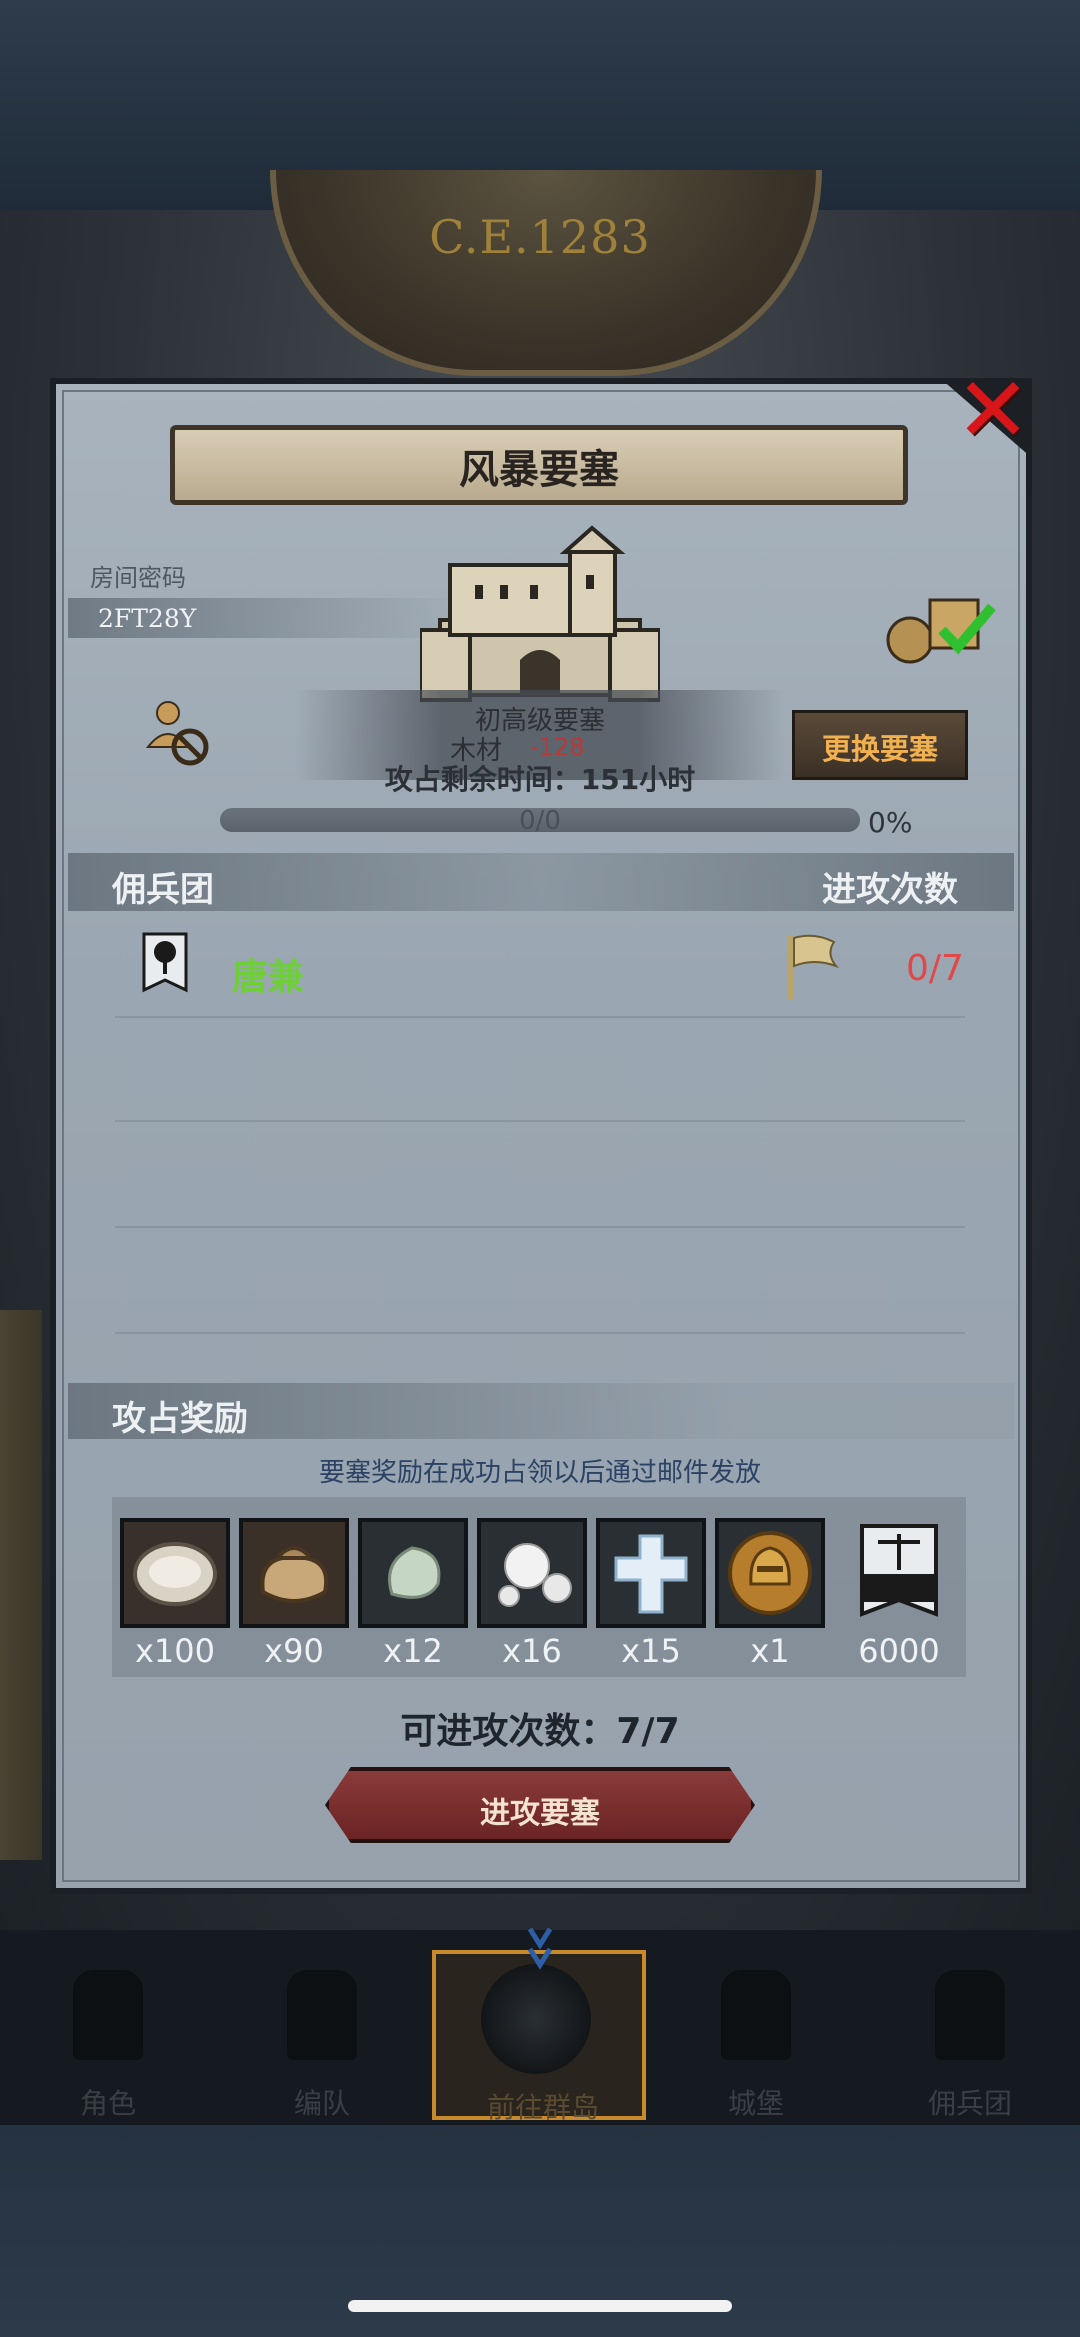 The image size is (1080, 2337). I want to click on castle-icon, so click(756, 2015).